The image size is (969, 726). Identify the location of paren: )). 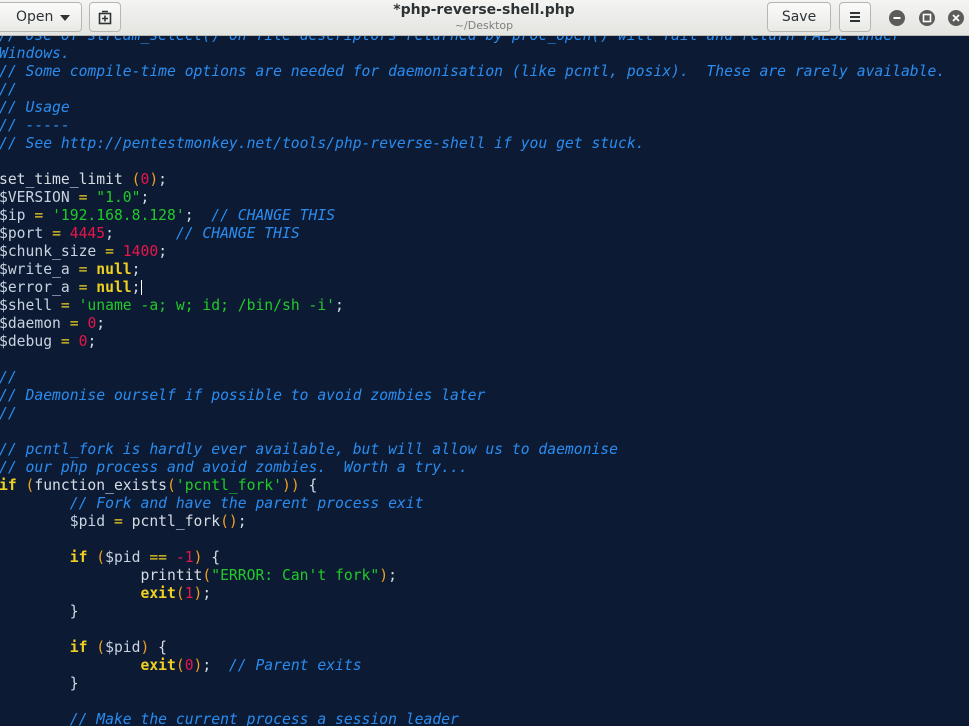
(290, 485).